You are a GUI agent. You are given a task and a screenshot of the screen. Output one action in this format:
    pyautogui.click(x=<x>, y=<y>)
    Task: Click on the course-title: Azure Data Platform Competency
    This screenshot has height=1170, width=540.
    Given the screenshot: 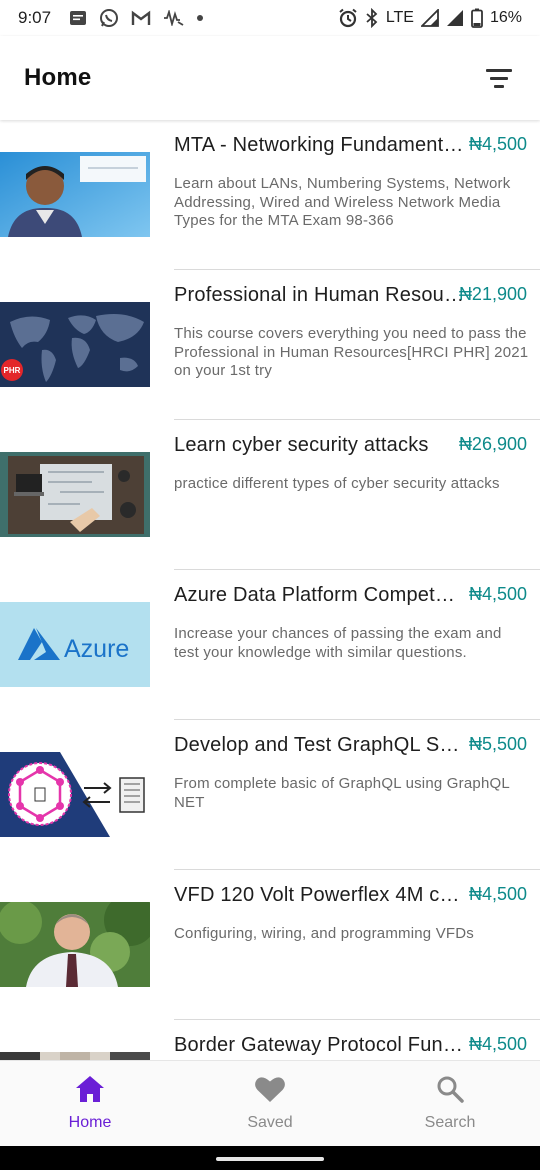 What is the action you would take?
    pyautogui.click(x=320, y=595)
    